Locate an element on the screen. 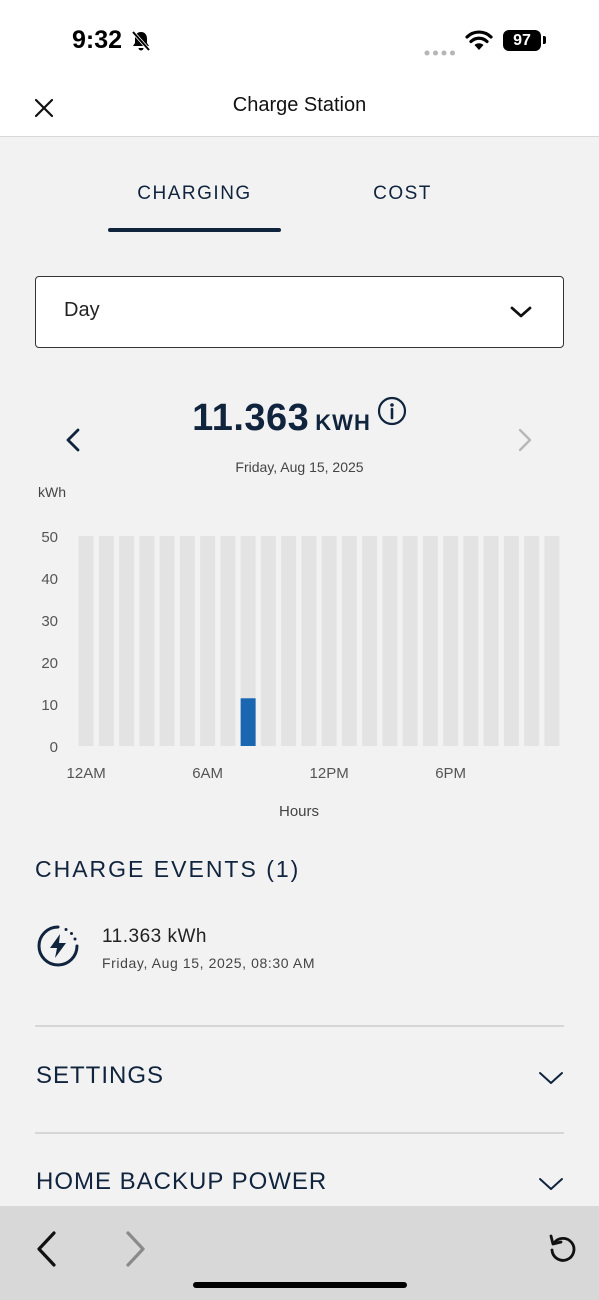 This screenshot has width=599, height=1300. chevron-left-icon is located at coordinates (46, 1249).